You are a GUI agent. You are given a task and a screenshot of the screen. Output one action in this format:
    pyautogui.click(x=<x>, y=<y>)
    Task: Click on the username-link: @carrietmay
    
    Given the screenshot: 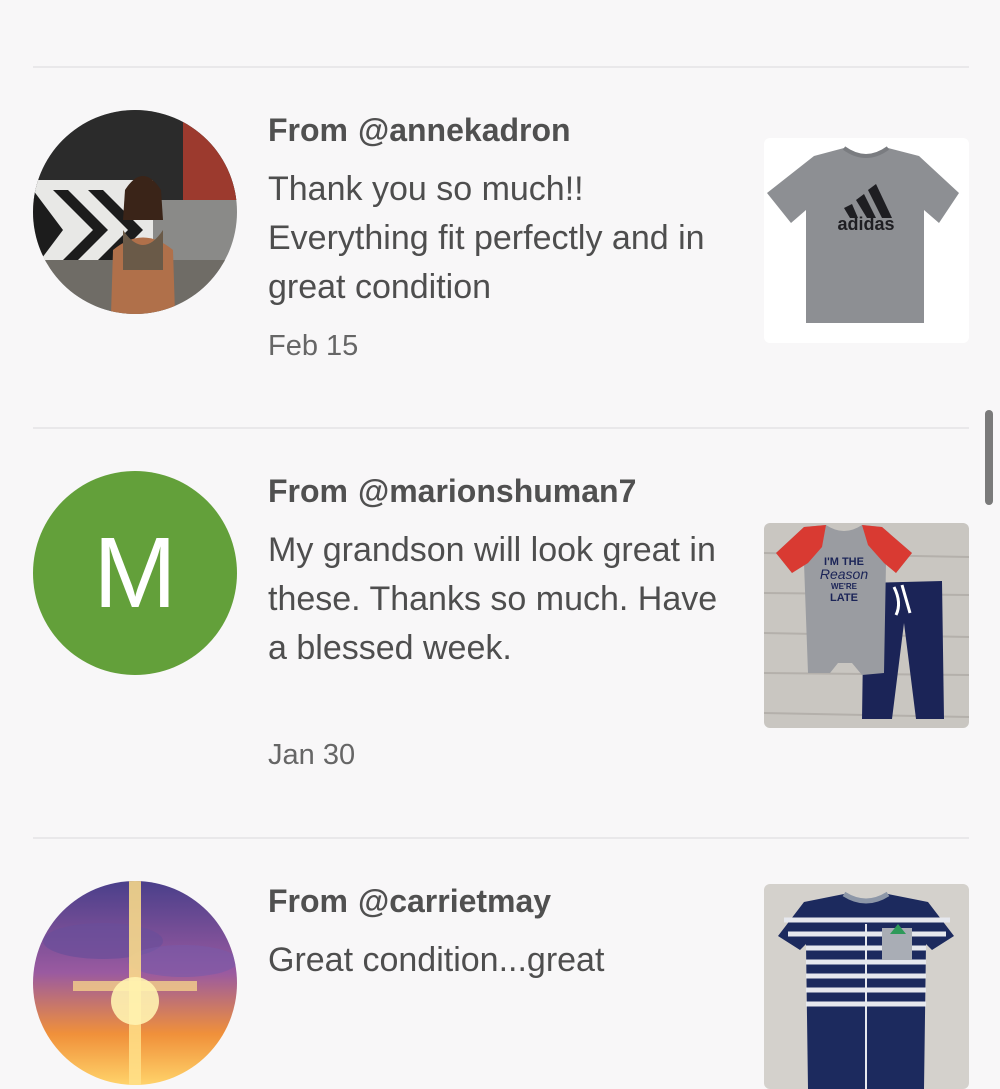 What is the action you would take?
    pyautogui.click(x=454, y=901)
    